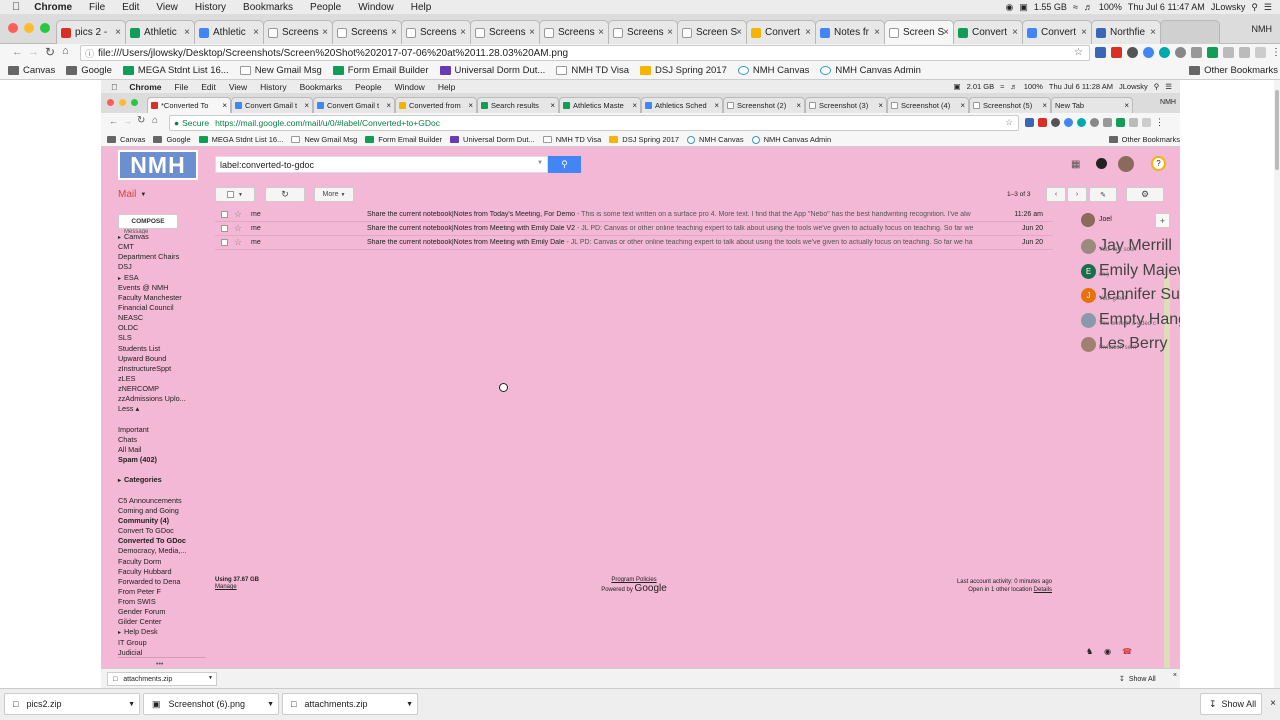  I want to click on sidebar-item: SLS, so click(163, 338).